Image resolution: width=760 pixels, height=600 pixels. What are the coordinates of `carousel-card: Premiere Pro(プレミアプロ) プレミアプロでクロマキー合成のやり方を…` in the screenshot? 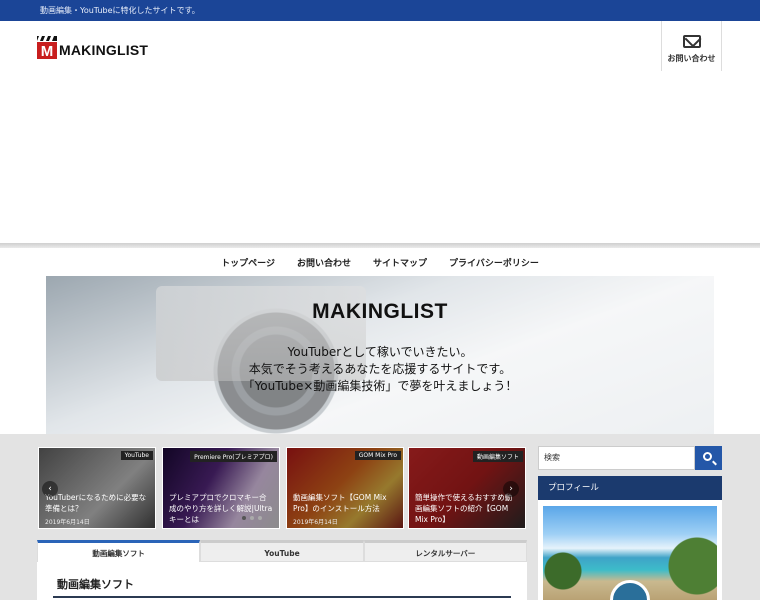 It's located at (221, 488).